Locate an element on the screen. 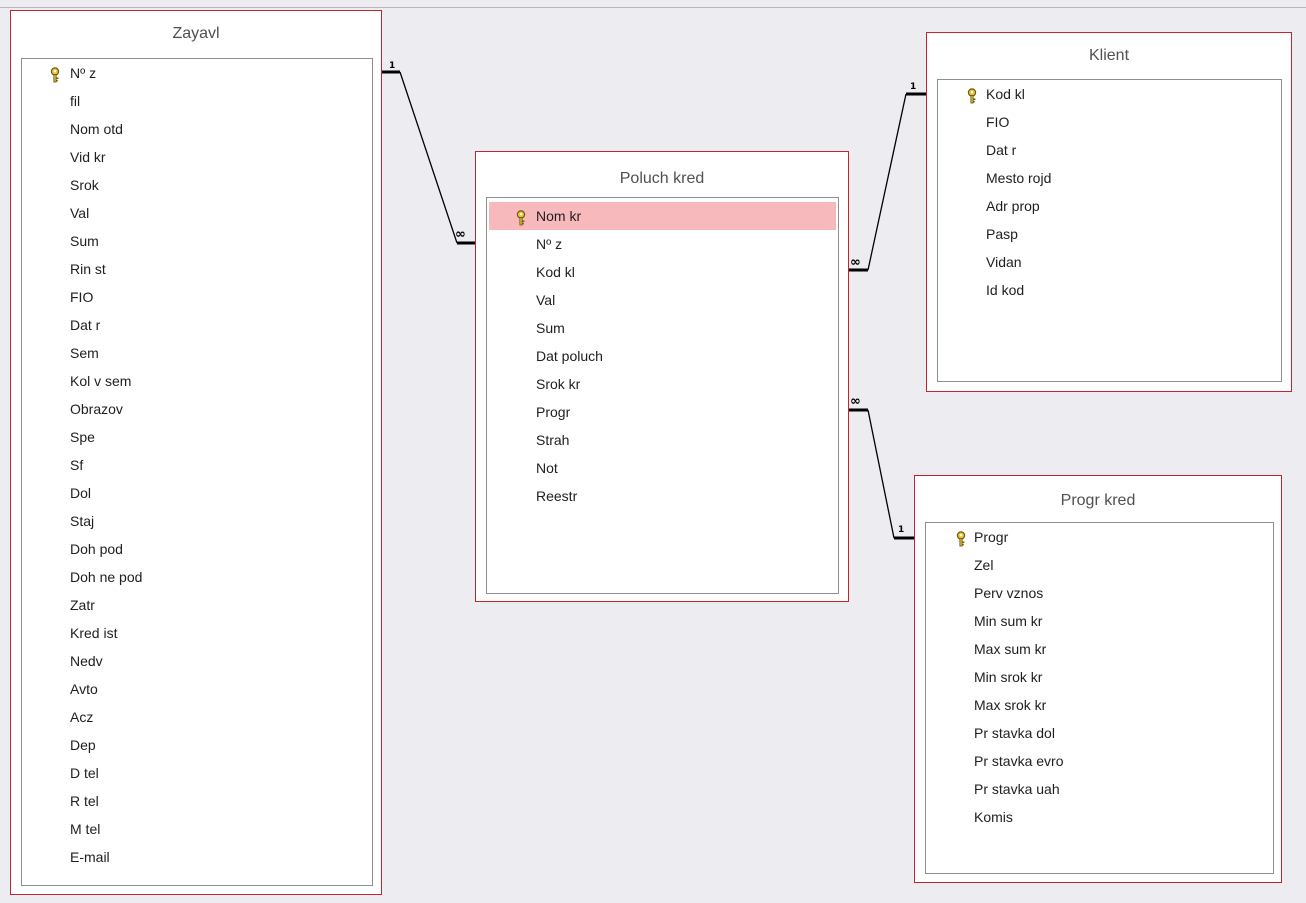 This screenshot has width=1306, height=903. field-row: E-mail is located at coordinates (197, 857).